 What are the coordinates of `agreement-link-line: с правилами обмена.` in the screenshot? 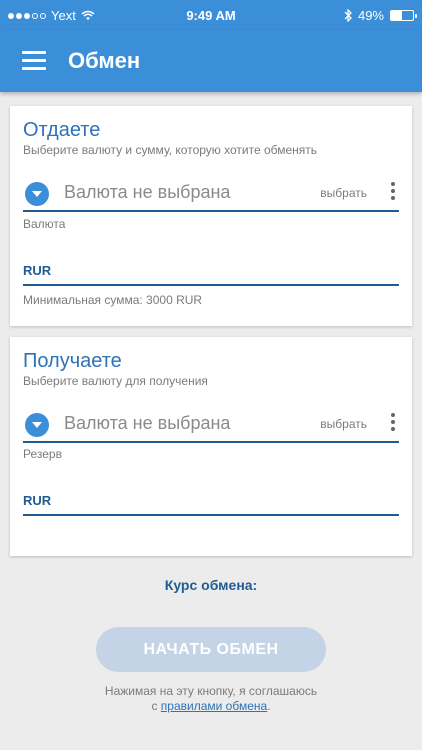 It's located at (211, 706).